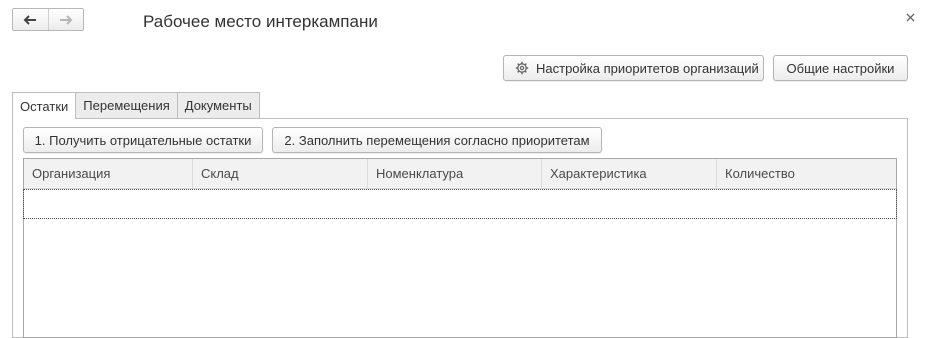 The width and height of the screenshot is (925, 338). I want to click on close-icon, so click(910, 17).